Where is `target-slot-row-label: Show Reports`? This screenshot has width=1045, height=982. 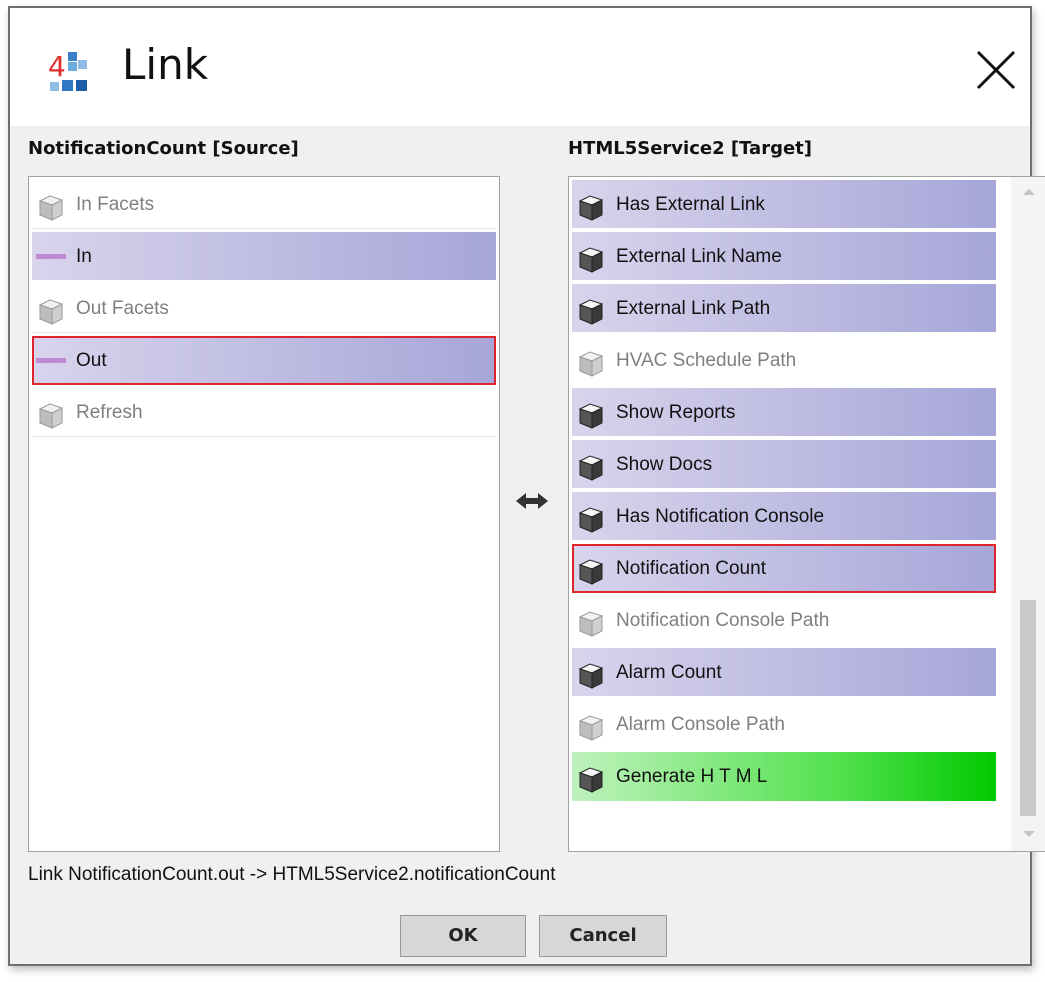
target-slot-row-label: Show Reports is located at coordinates (676, 412).